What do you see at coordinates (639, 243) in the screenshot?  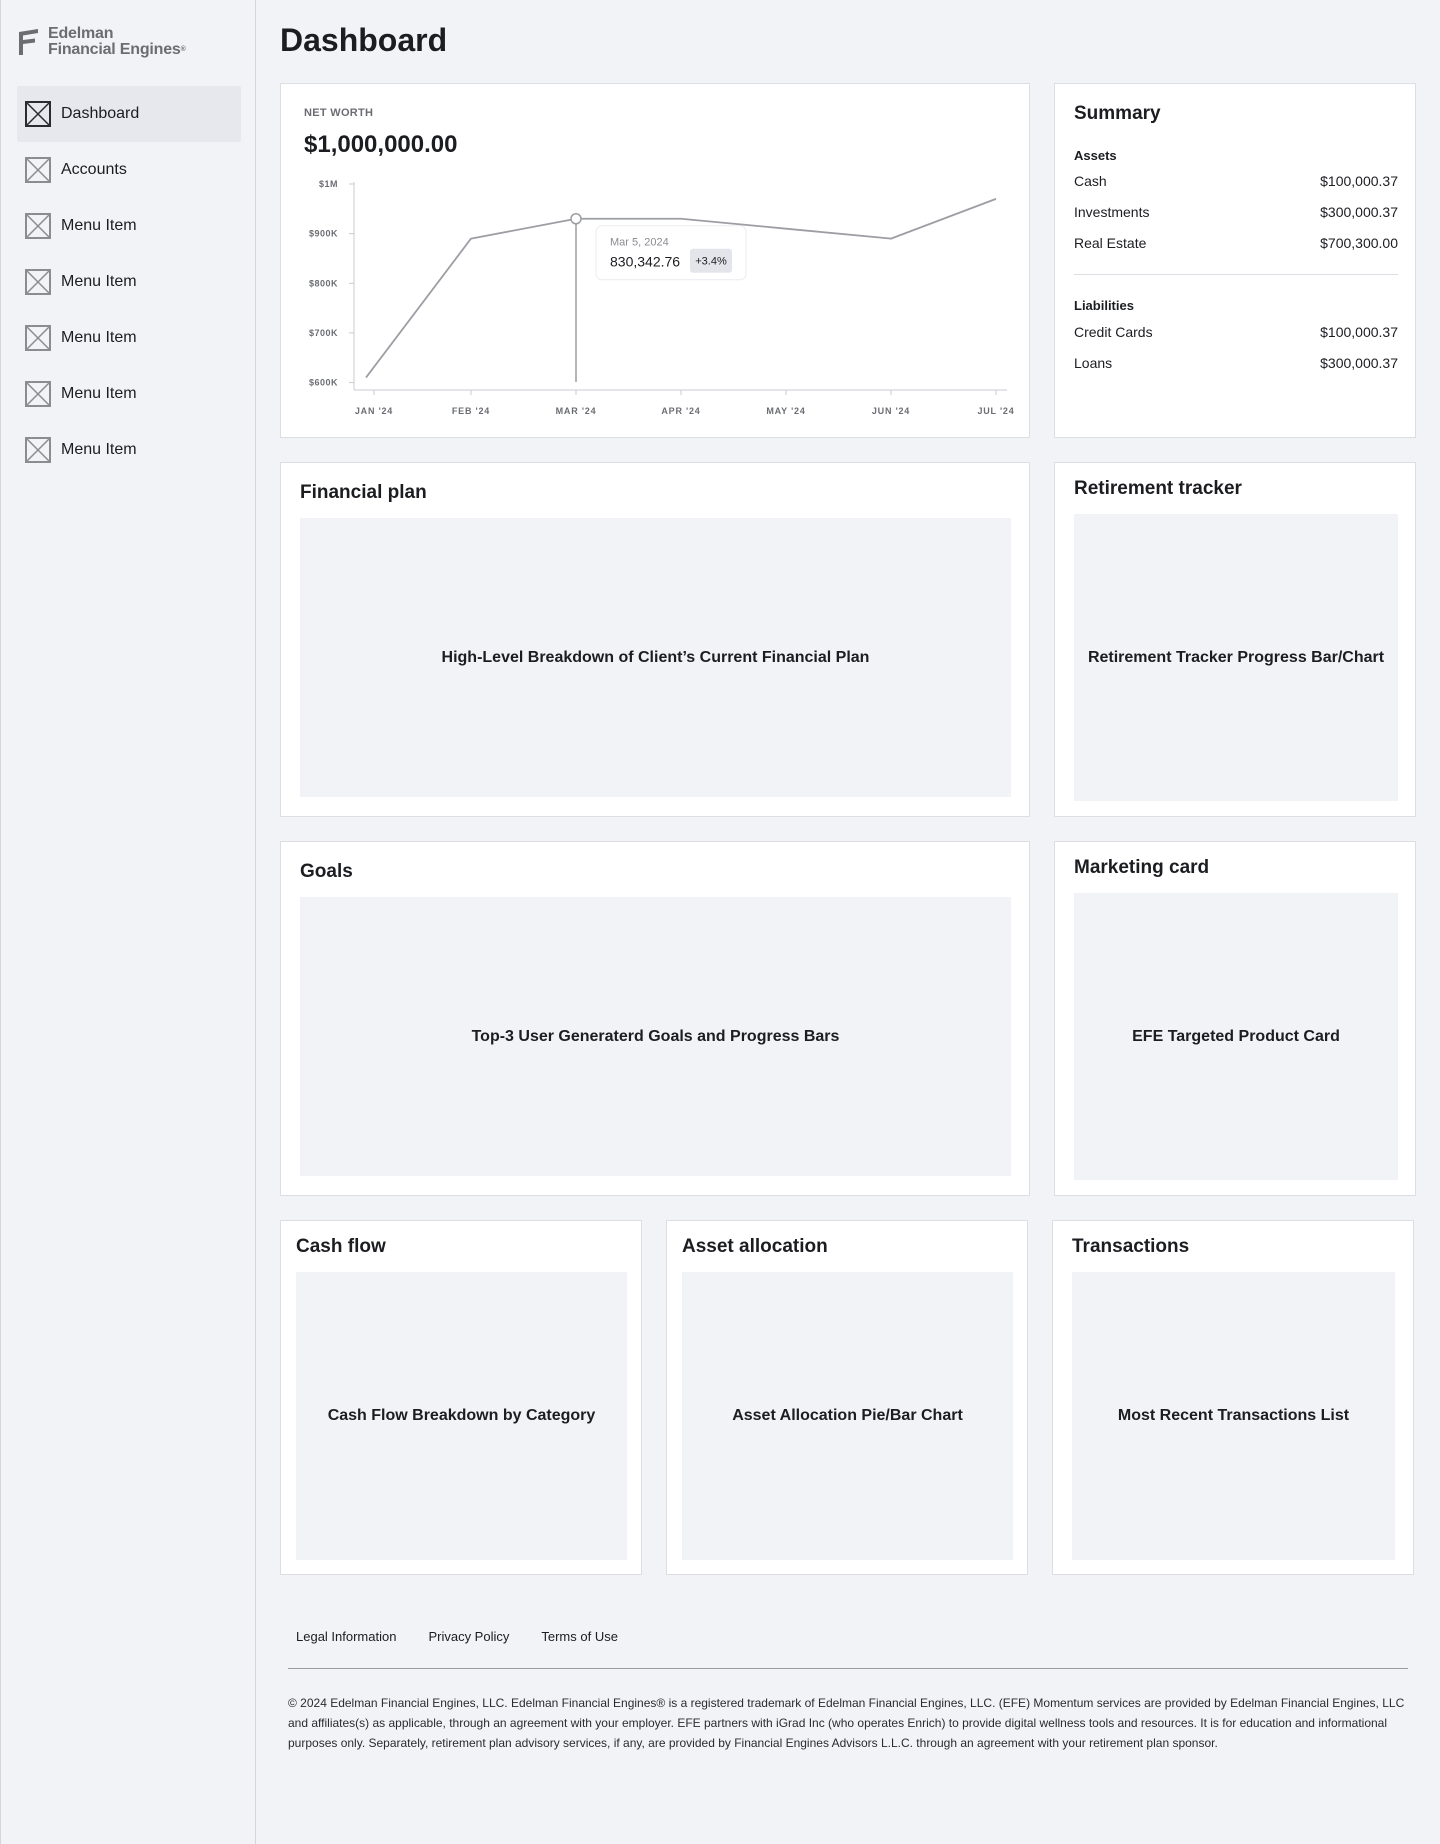 I see `tooltip-date: Mar 5, 2024` at bounding box center [639, 243].